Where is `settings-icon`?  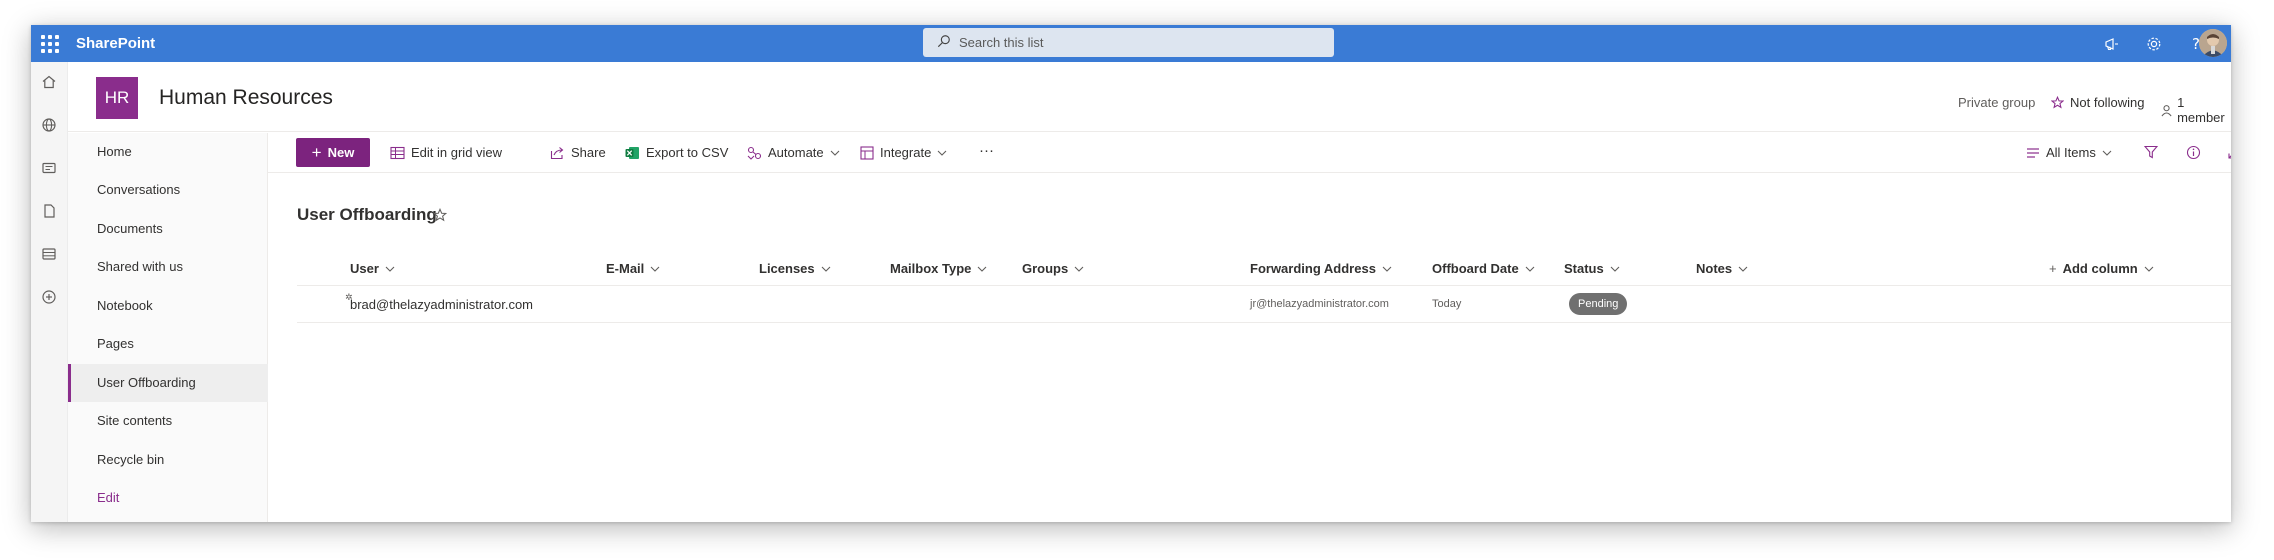
settings-icon is located at coordinates (2154, 44).